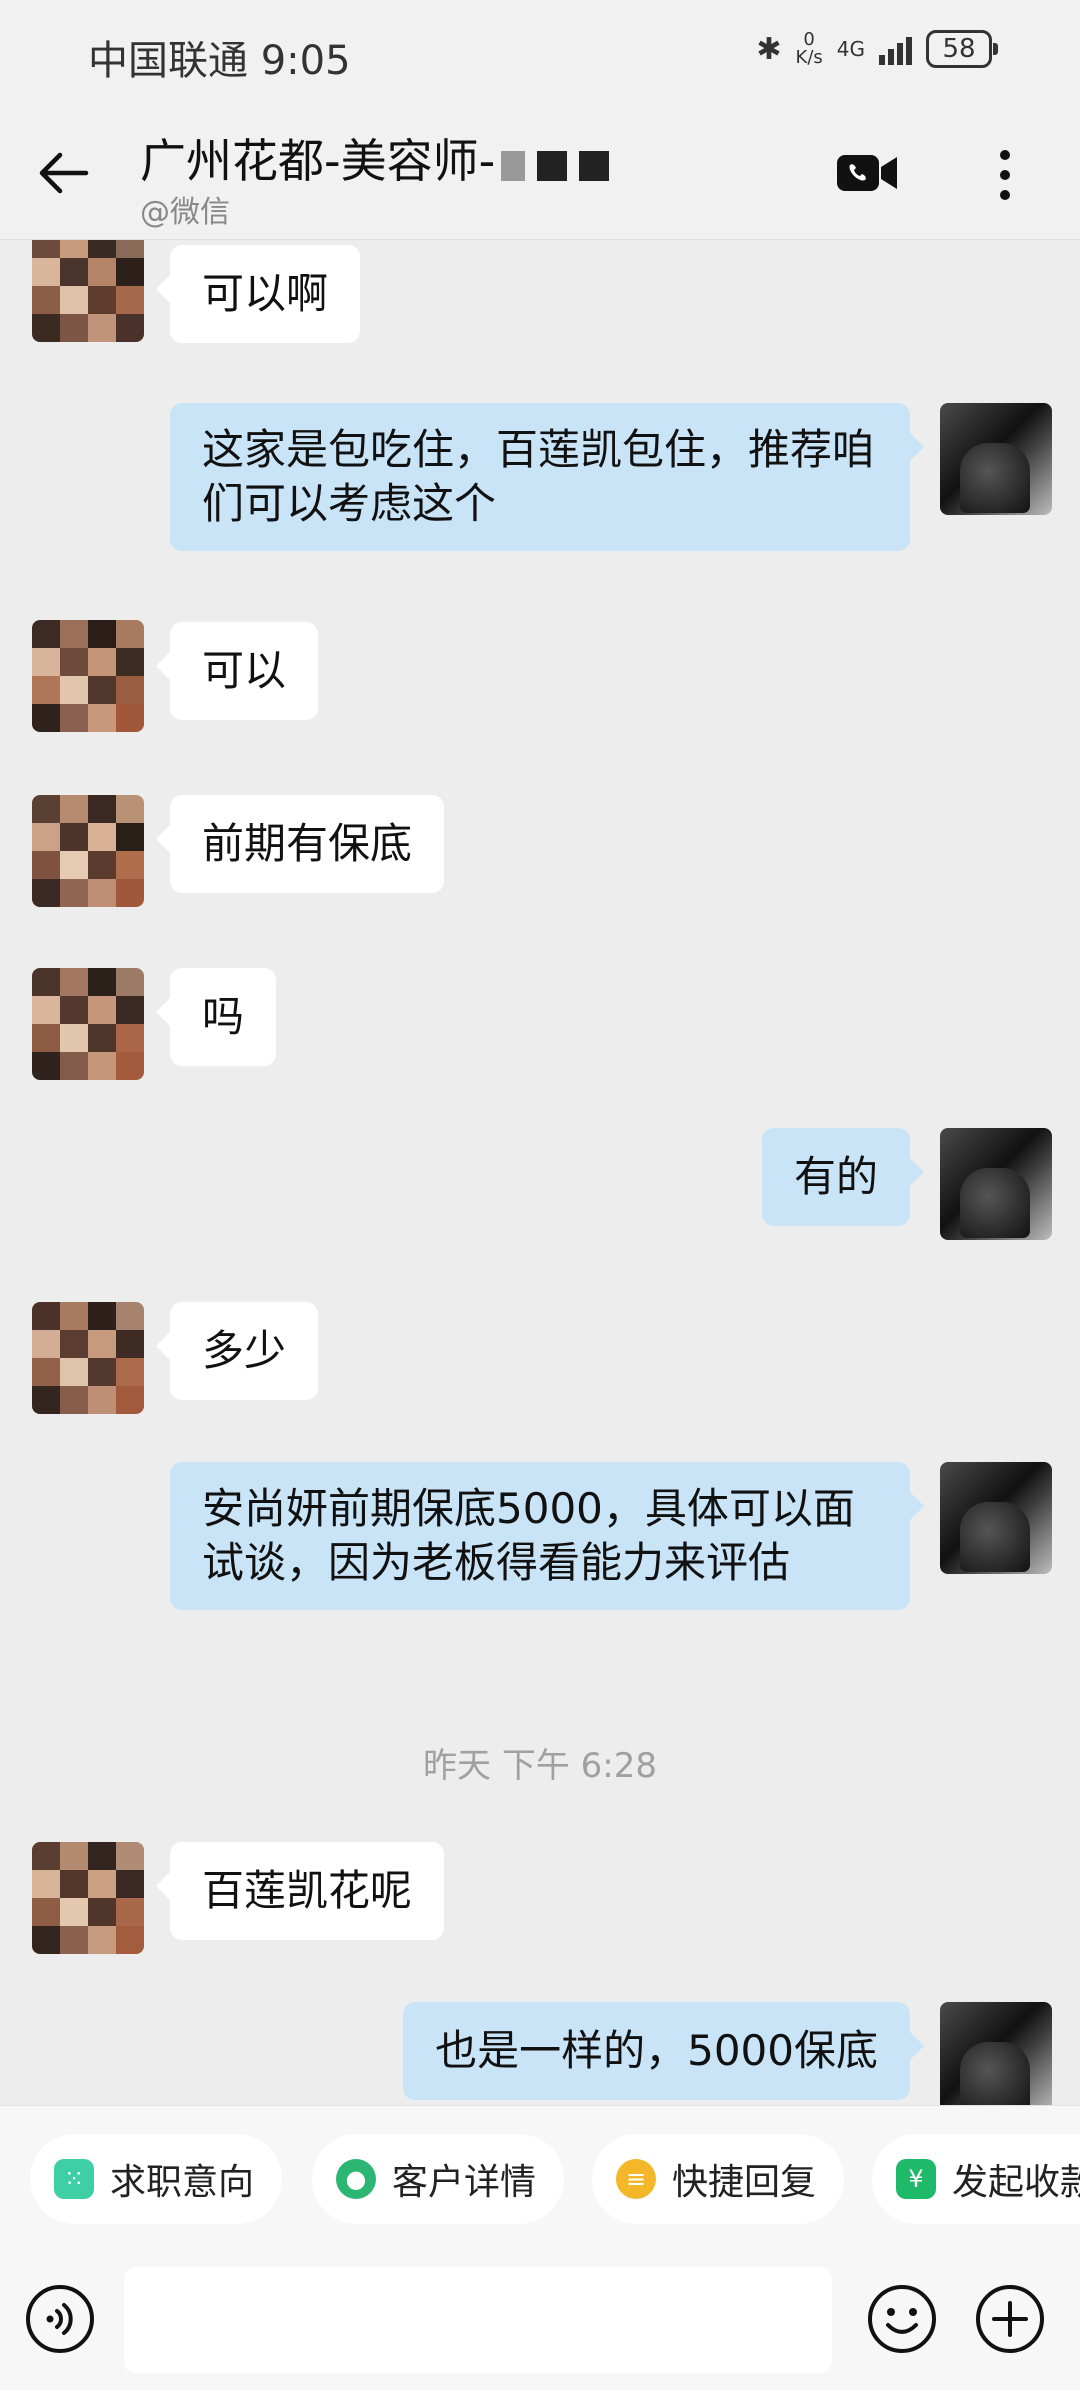 The height and width of the screenshot is (2390, 1080). What do you see at coordinates (1010, 2319) in the screenshot?
I see `plus-icon` at bounding box center [1010, 2319].